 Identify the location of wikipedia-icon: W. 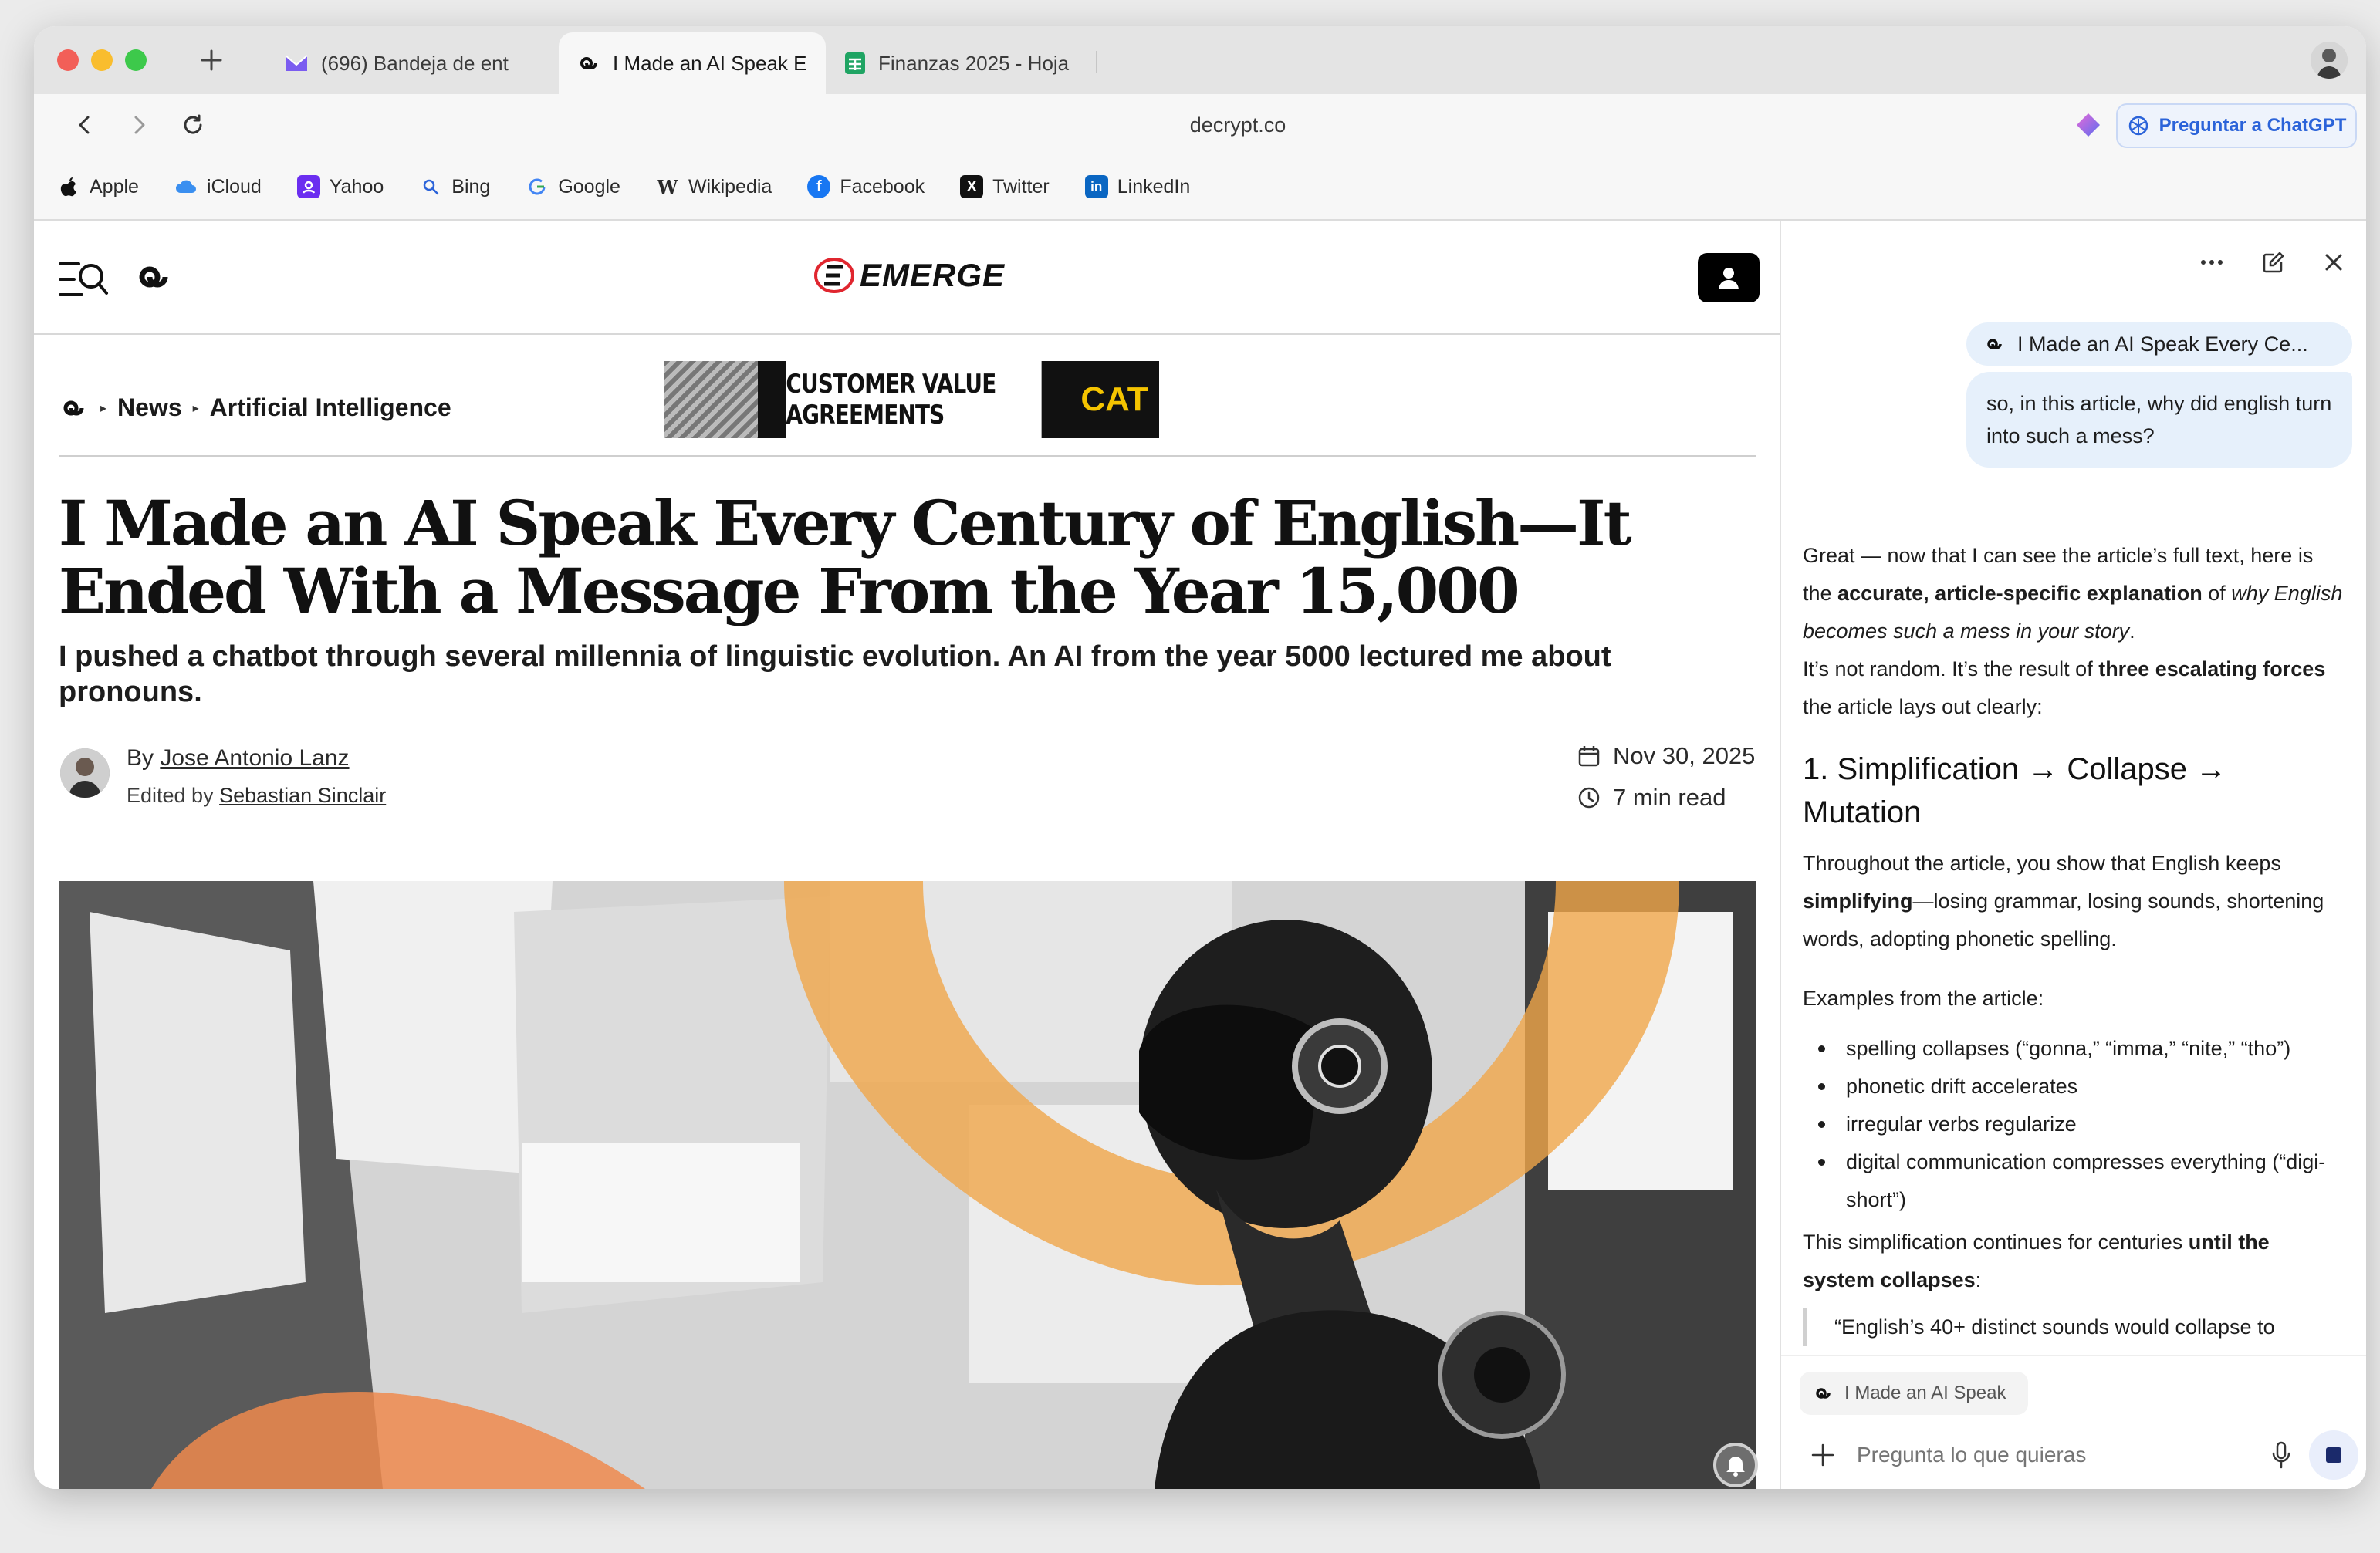
(668, 186).